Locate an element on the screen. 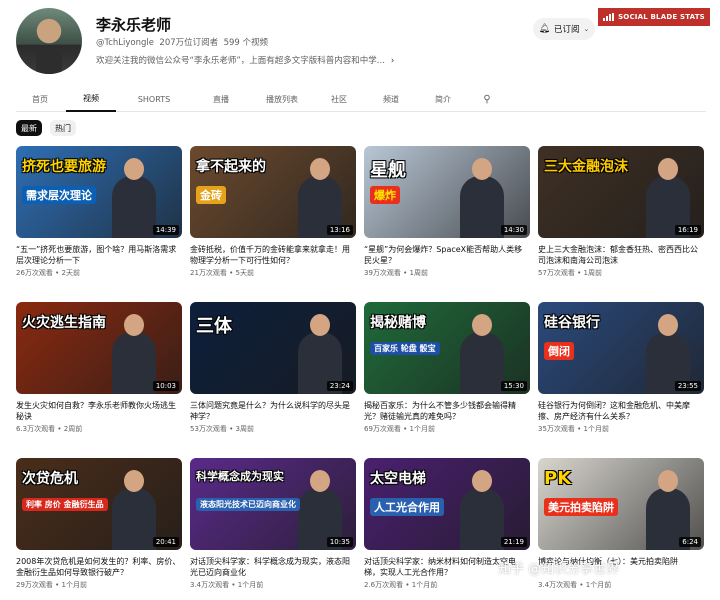 Image resolution: width=720 pixels, height=600 pixels. upload-time: 1周前 is located at coordinates (592, 273).